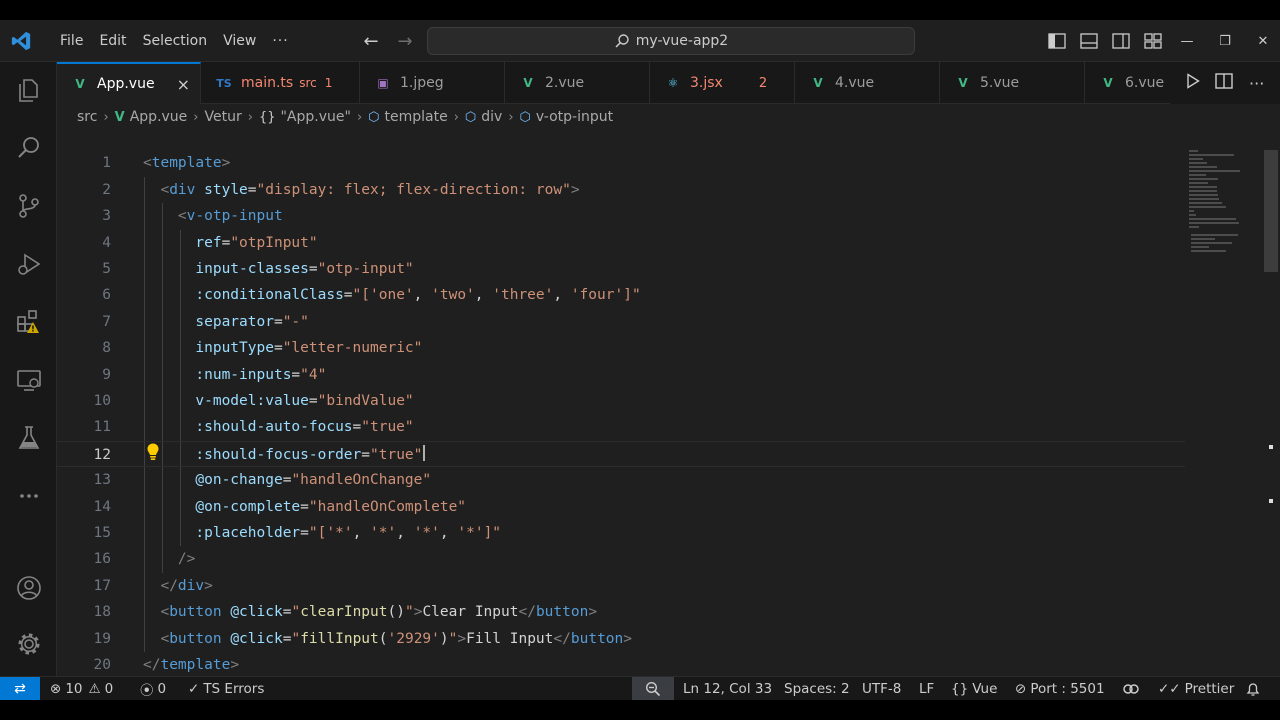 The image size is (1280, 720). I want to click on run-debug-icon, so click(28, 264).